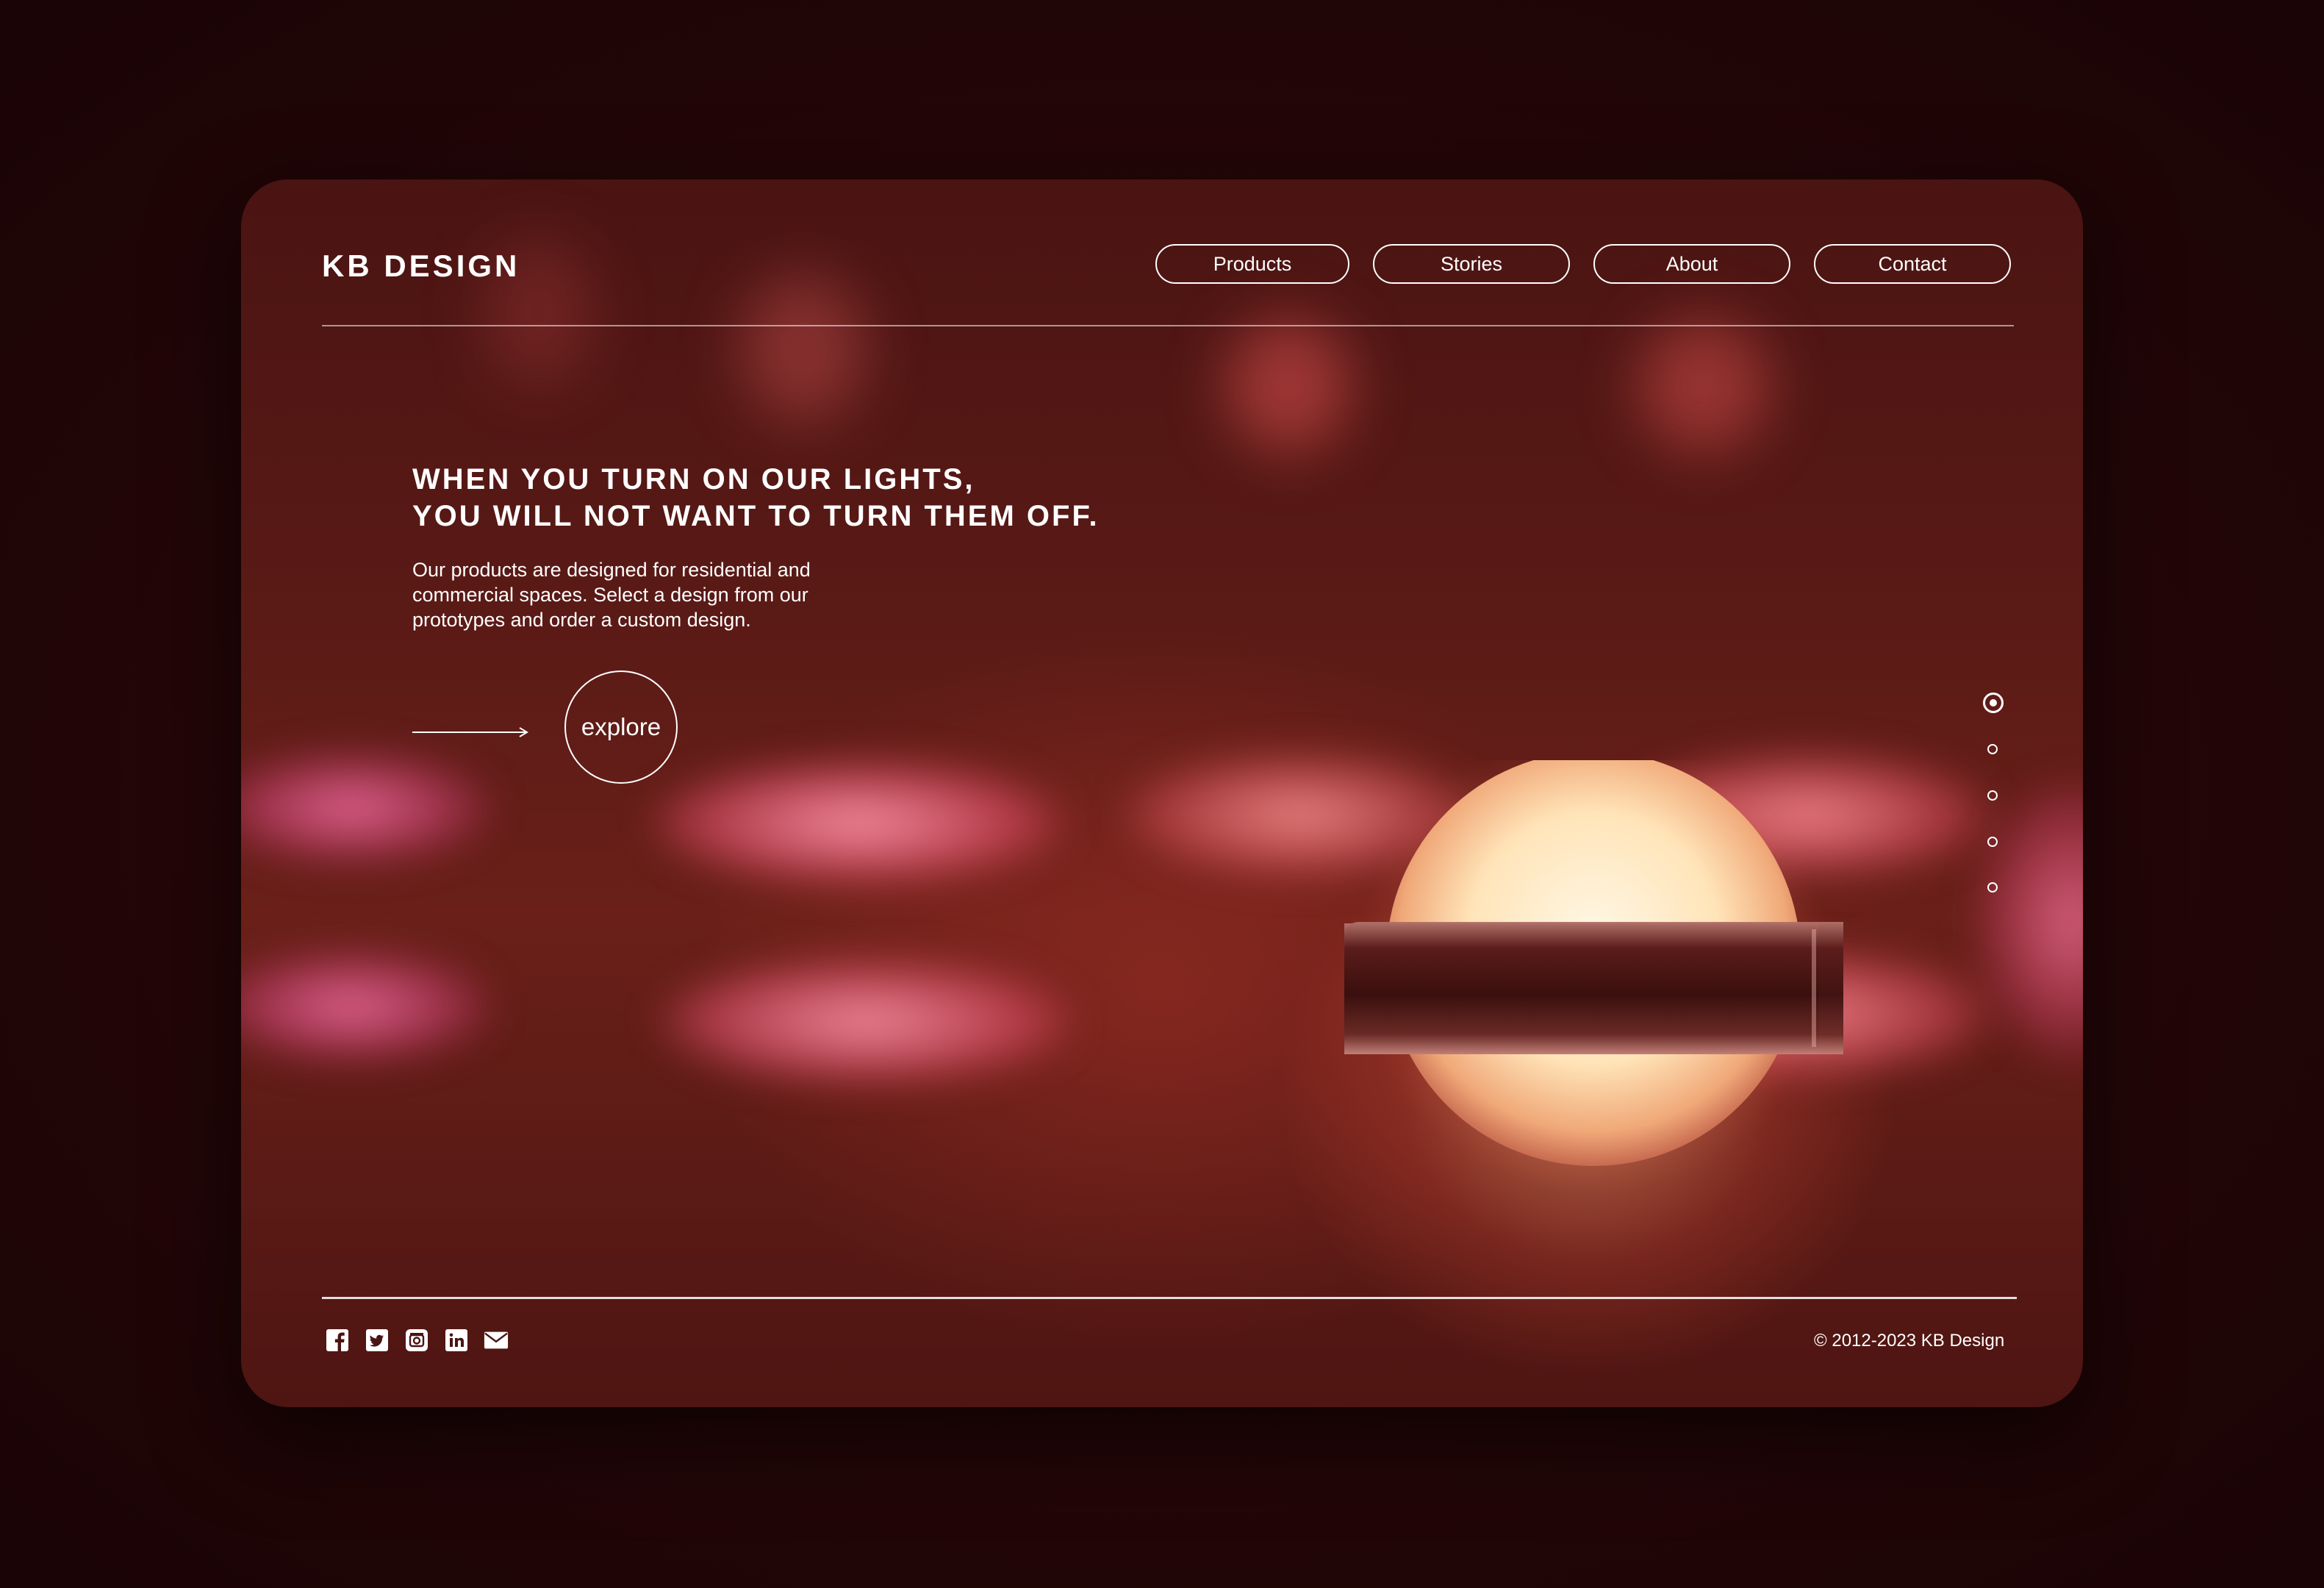  What do you see at coordinates (1691, 264) in the screenshot?
I see `nav-about-button: About` at bounding box center [1691, 264].